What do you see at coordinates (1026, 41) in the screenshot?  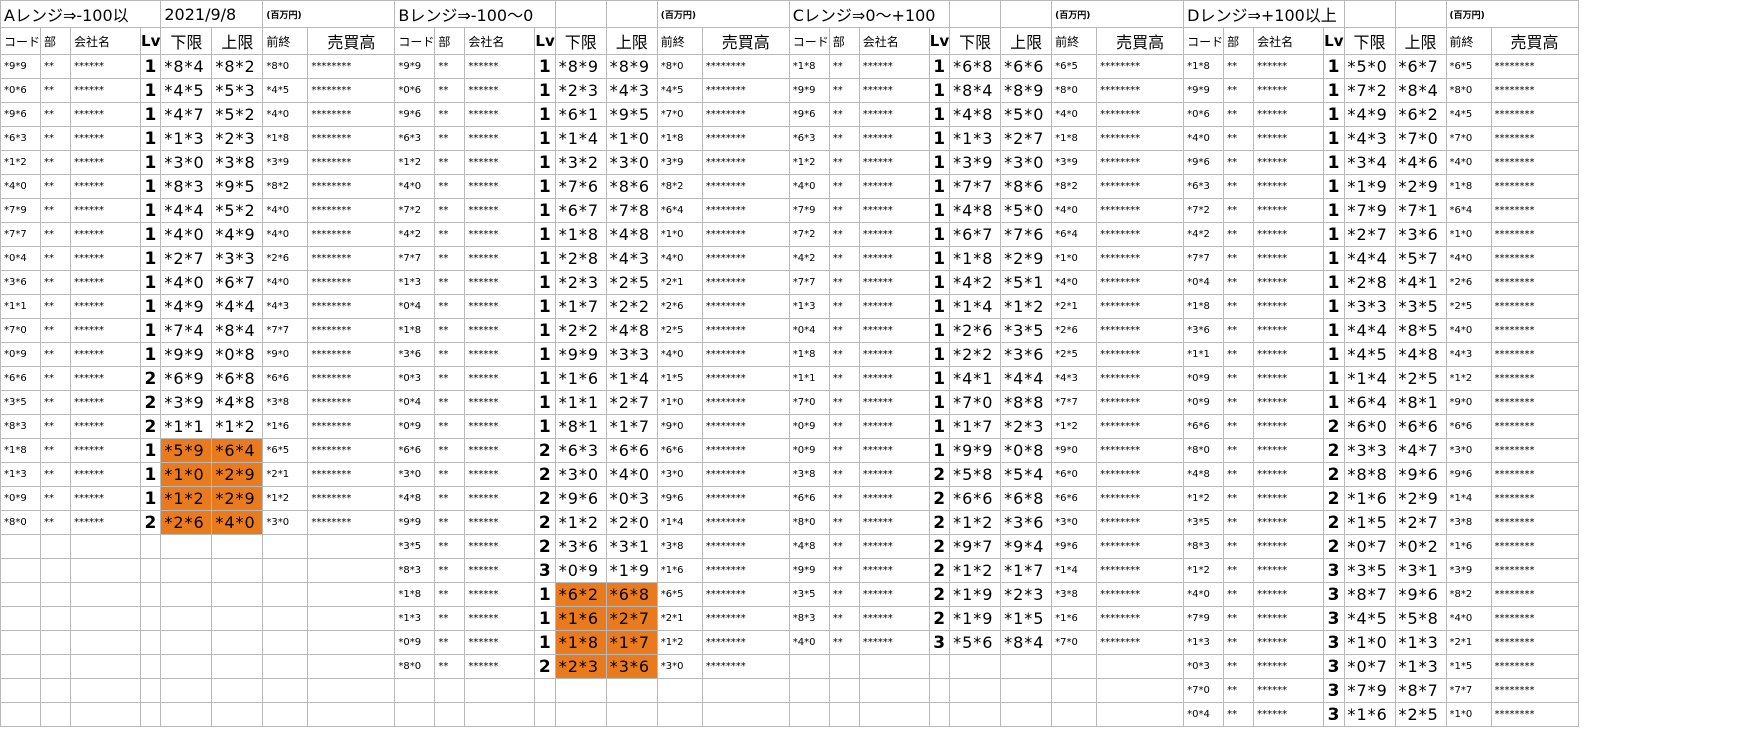 I see `range-c-header-upper: 上限` at bounding box center [1026, 41].